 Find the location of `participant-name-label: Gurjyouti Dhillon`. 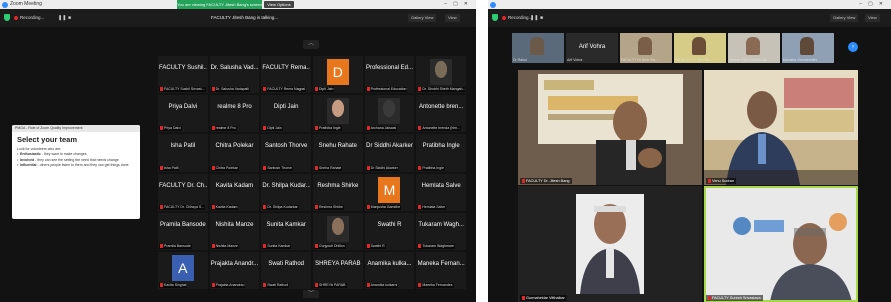

participant-name-label: Gurjyouti Dhillon is located at coordinates (330, 246).